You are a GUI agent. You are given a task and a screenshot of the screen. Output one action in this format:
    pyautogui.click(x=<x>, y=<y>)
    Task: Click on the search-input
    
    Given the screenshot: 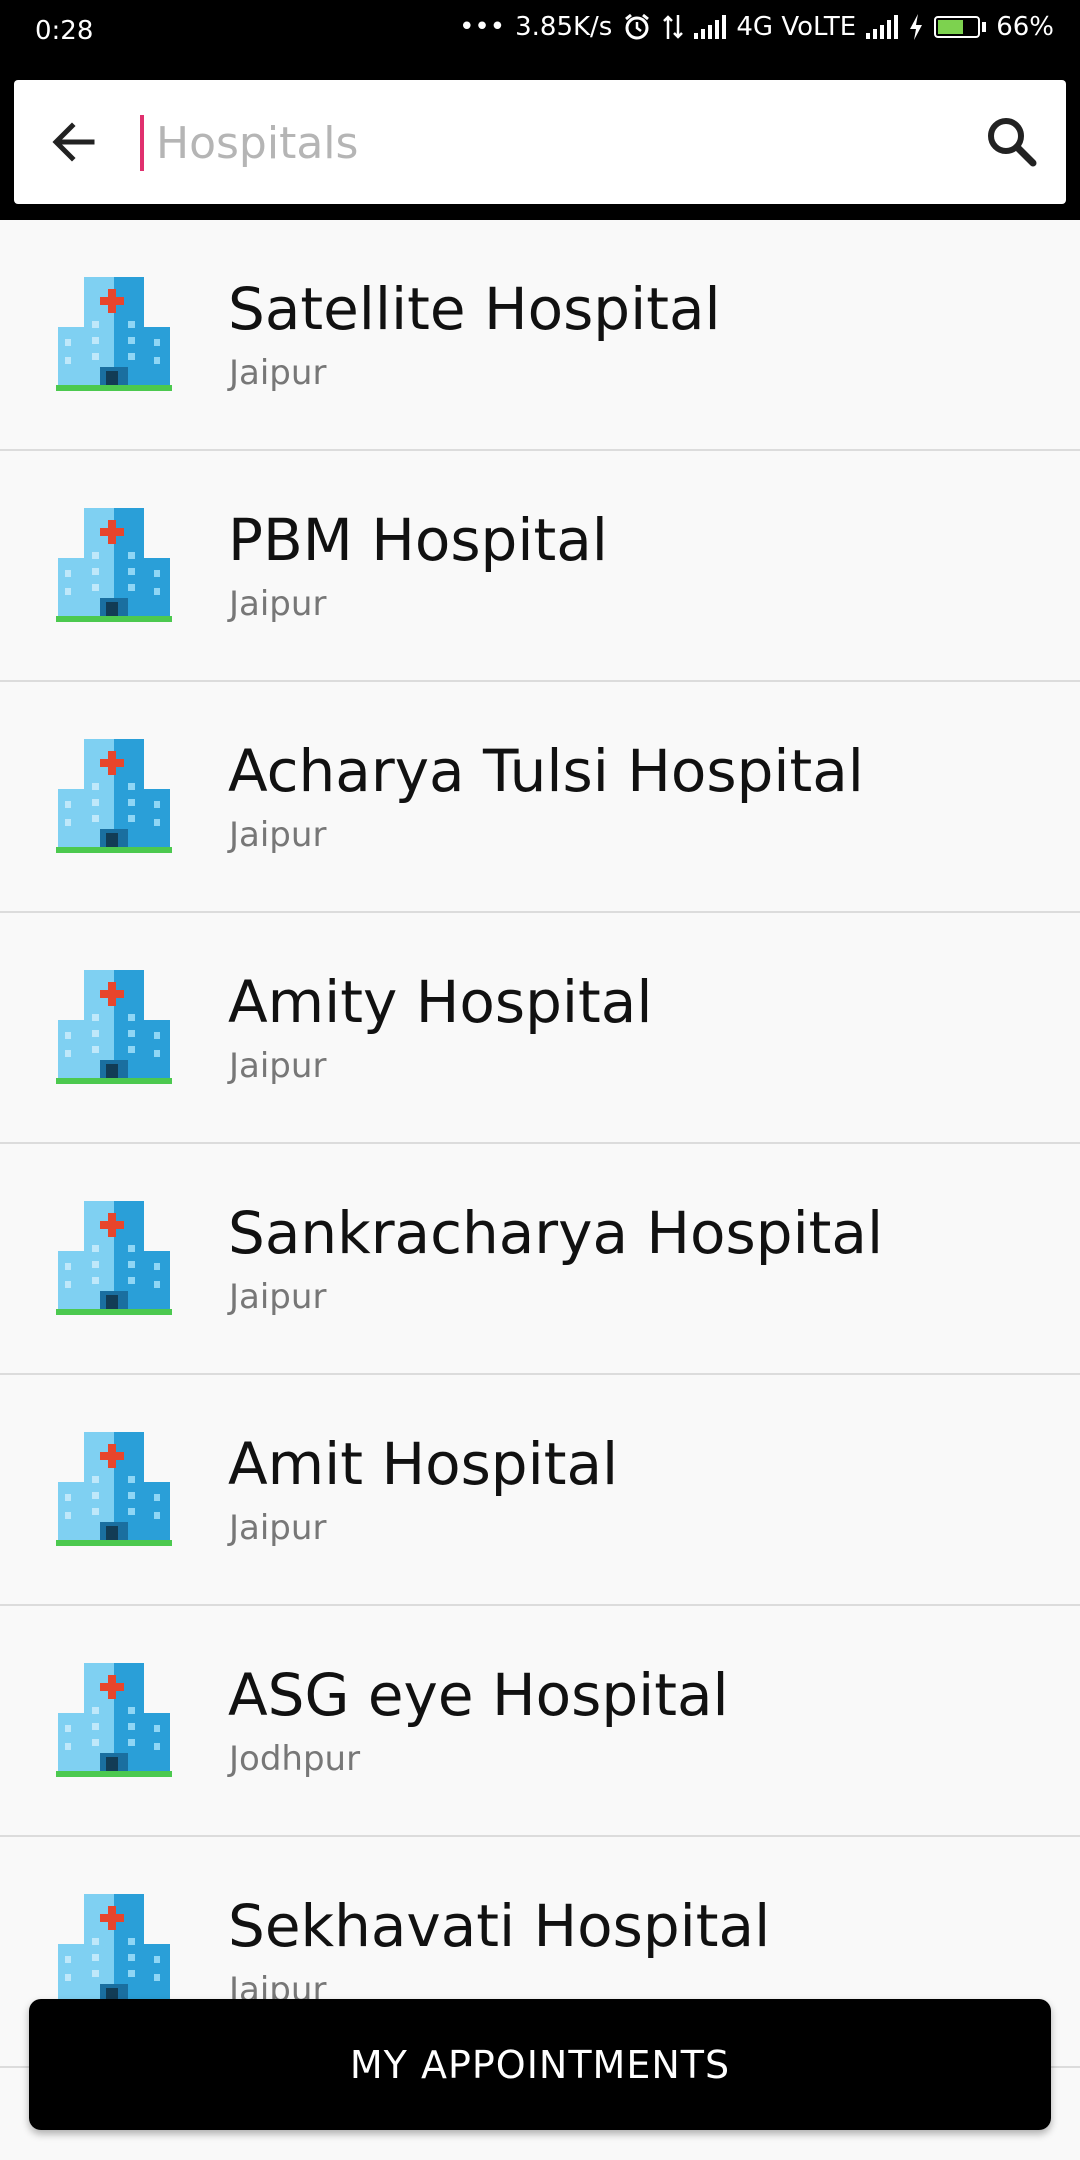 What is the action you would take?
    pyautogui.click(x=556, y=143)
    